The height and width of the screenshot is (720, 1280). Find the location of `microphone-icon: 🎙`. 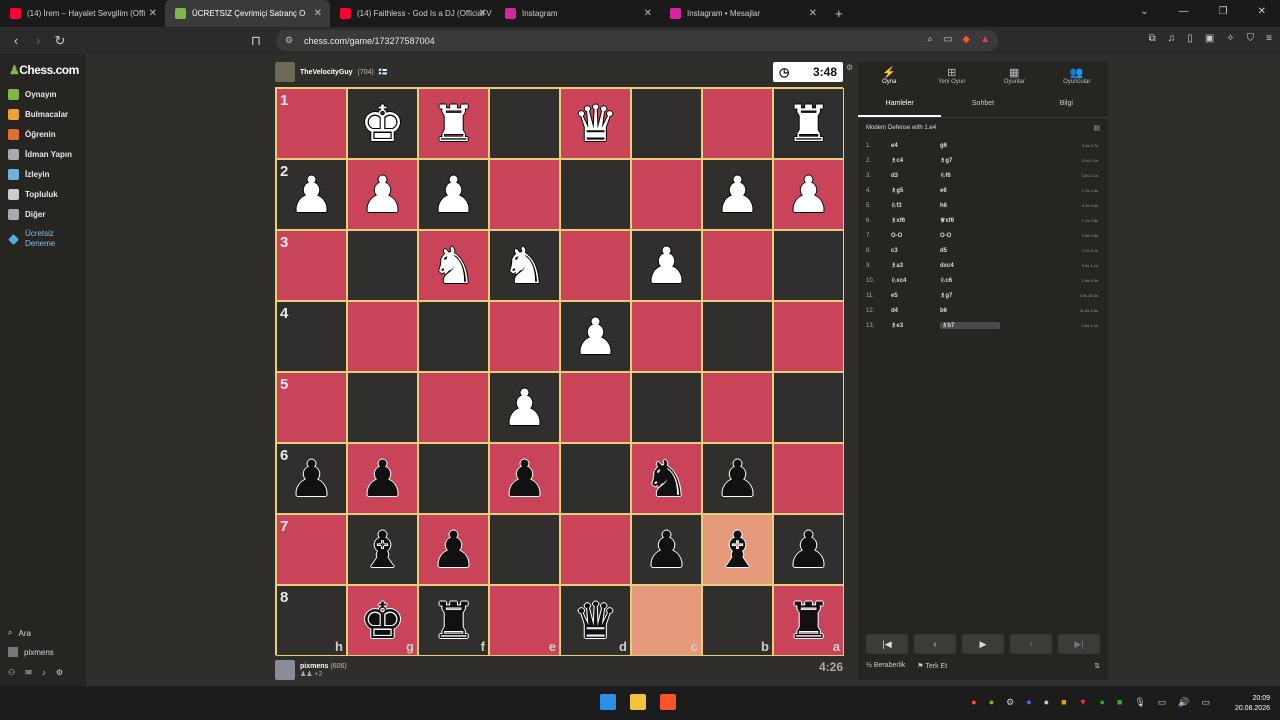

microphone-icon: 🎙 is located at coordinates (1139, 702).